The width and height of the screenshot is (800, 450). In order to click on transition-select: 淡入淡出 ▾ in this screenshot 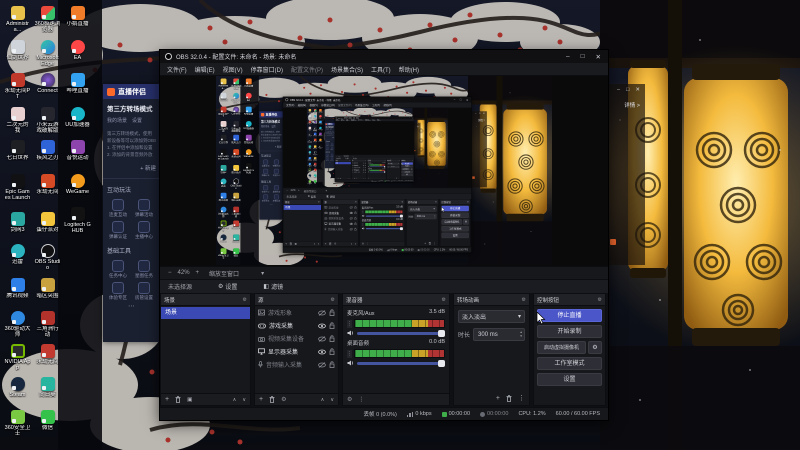, I will do `click(491, 316)`.